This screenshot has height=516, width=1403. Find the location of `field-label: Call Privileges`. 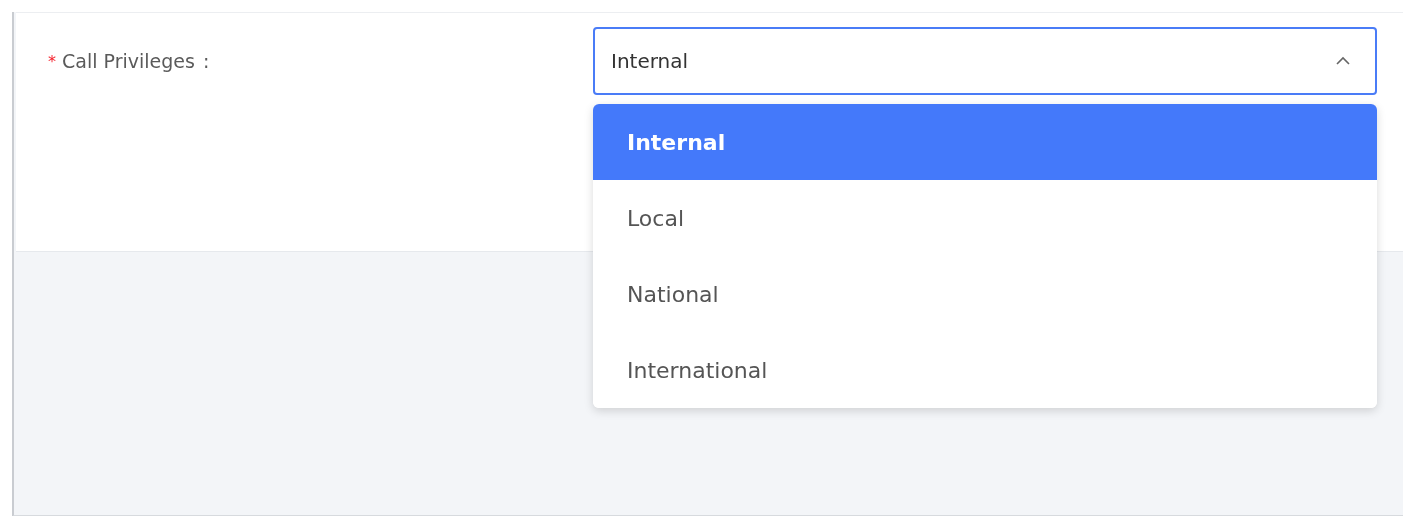

field-label: Call Privileges is located at coordinates (128, 61).